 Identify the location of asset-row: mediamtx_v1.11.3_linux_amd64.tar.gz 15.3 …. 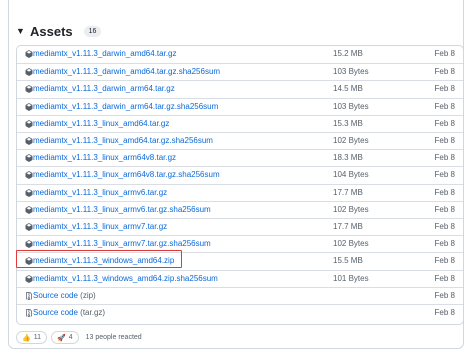
(240, 123).